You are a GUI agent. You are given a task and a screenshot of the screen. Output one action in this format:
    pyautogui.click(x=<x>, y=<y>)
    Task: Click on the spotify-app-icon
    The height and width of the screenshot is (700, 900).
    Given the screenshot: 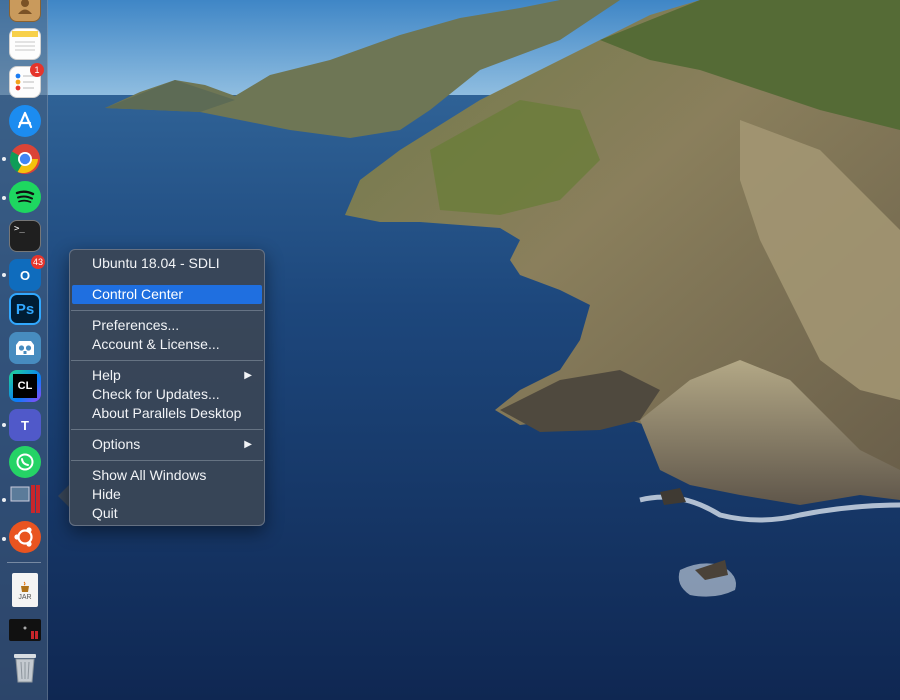 What is the action you would take?
    pyautogui.click(x=25, y=197)
    